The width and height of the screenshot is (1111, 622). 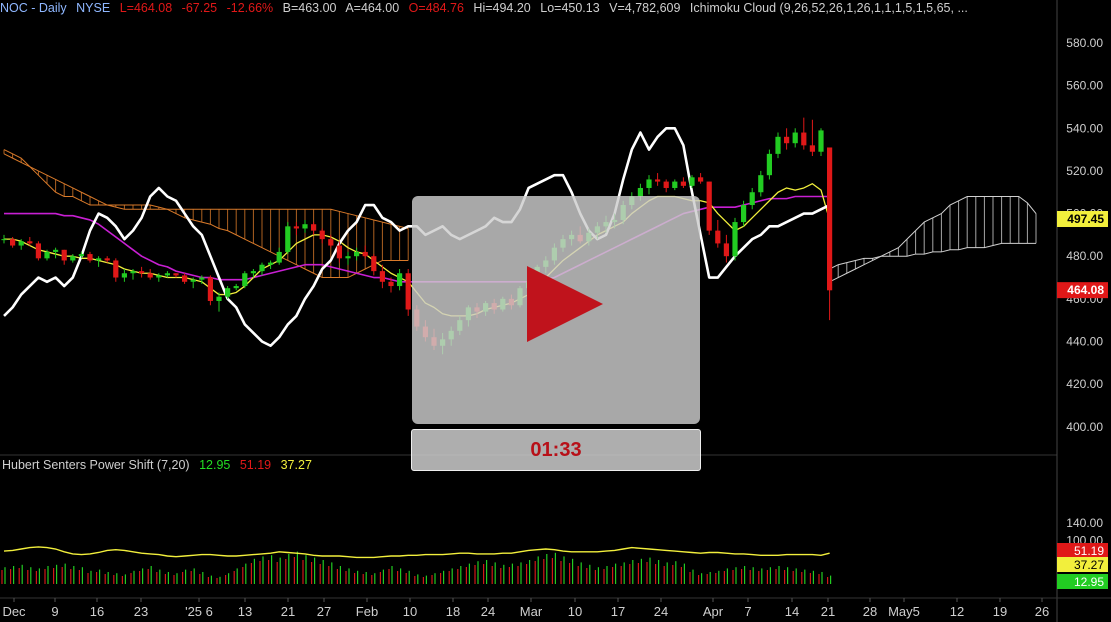 I want to click on video-timer: 01:33, so click(x=556, y=450).